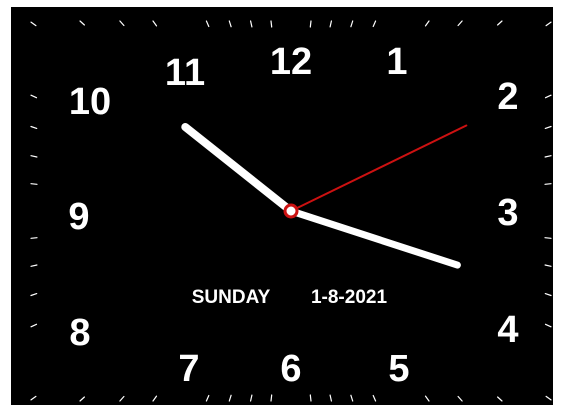 This screenshot has width=563, height=412. Describe the element at coordinates (290, 369) in the screenshot. I see `numeral-6: 6` at that location.